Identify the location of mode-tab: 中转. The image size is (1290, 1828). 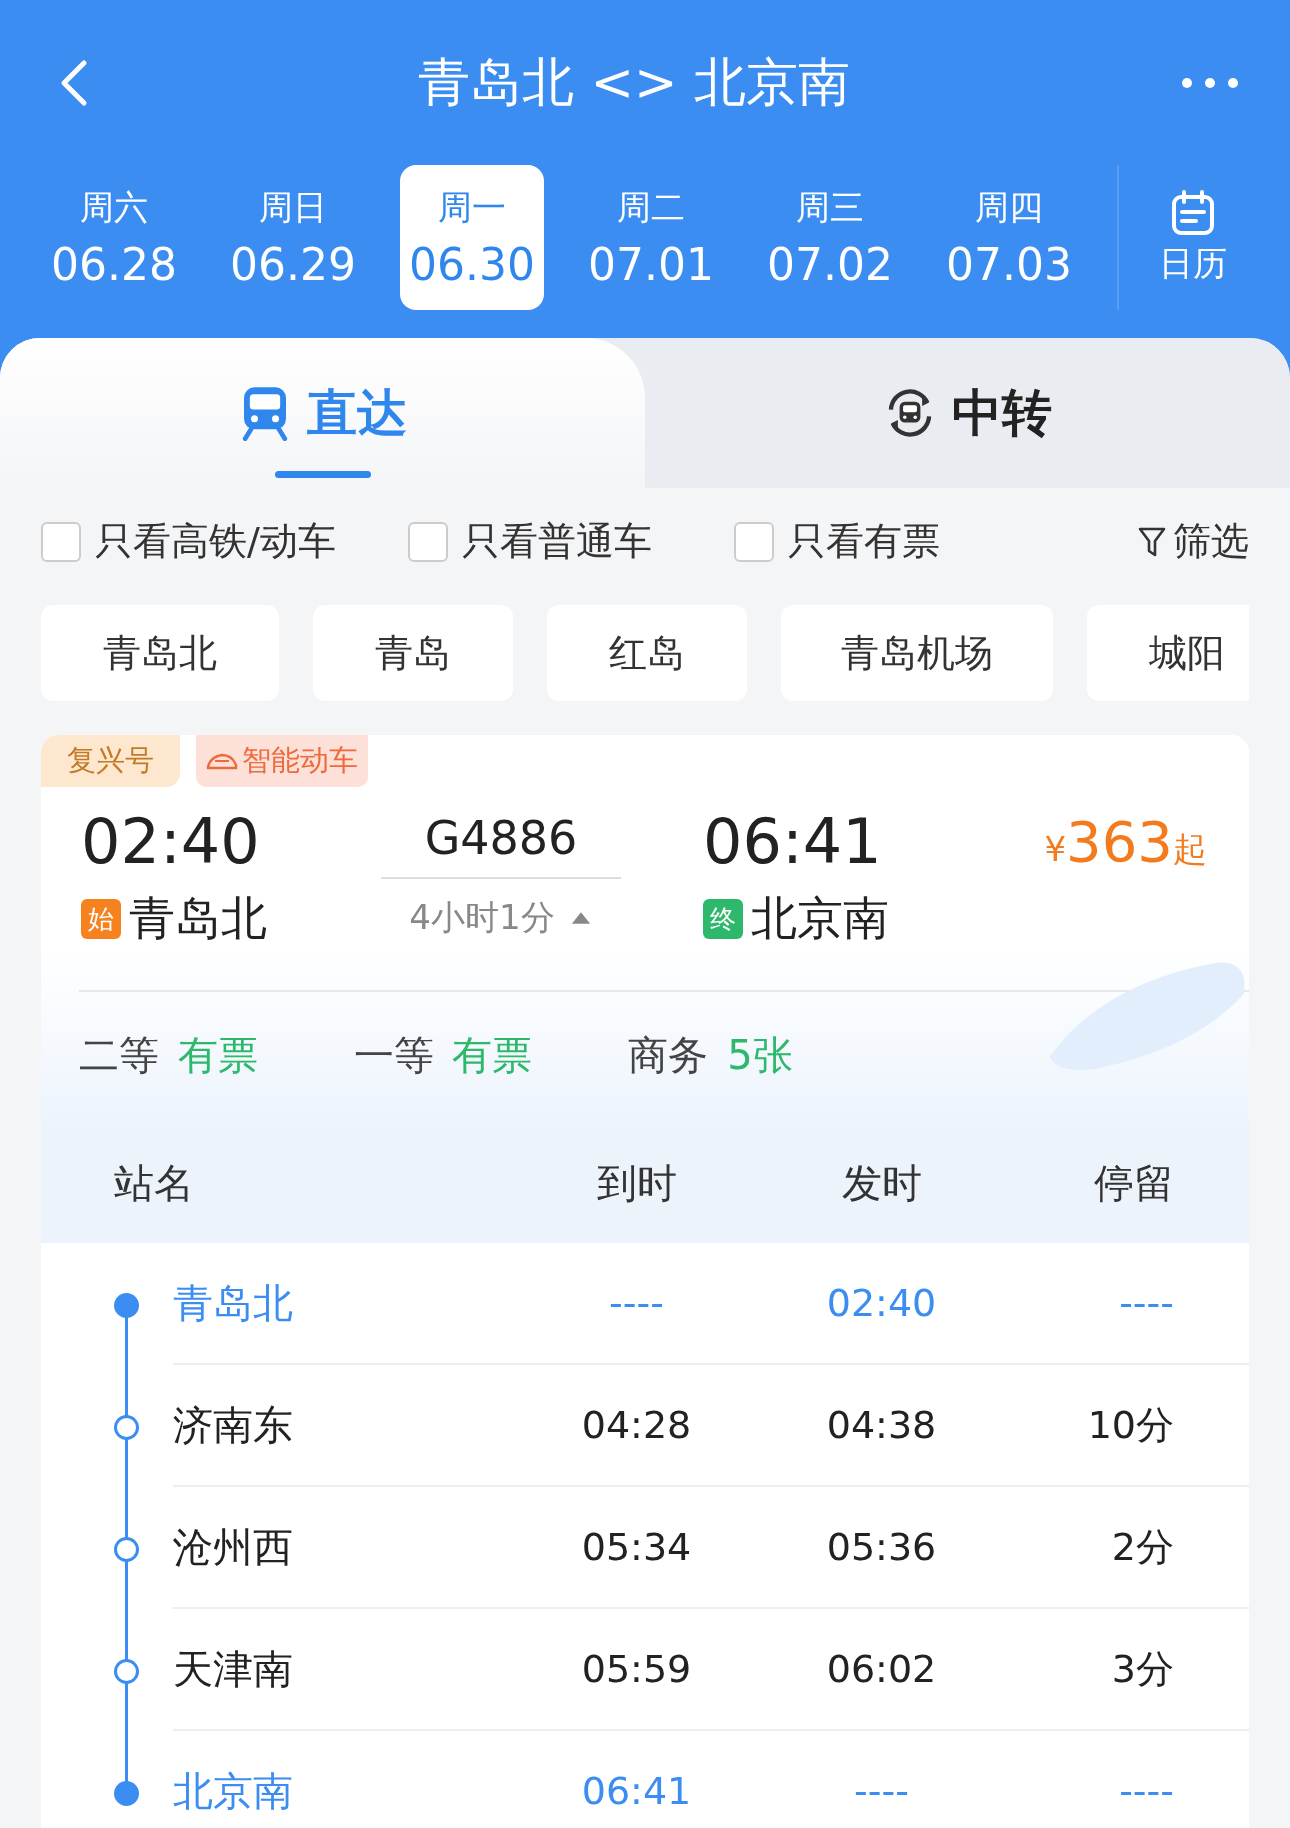
(967, 413).